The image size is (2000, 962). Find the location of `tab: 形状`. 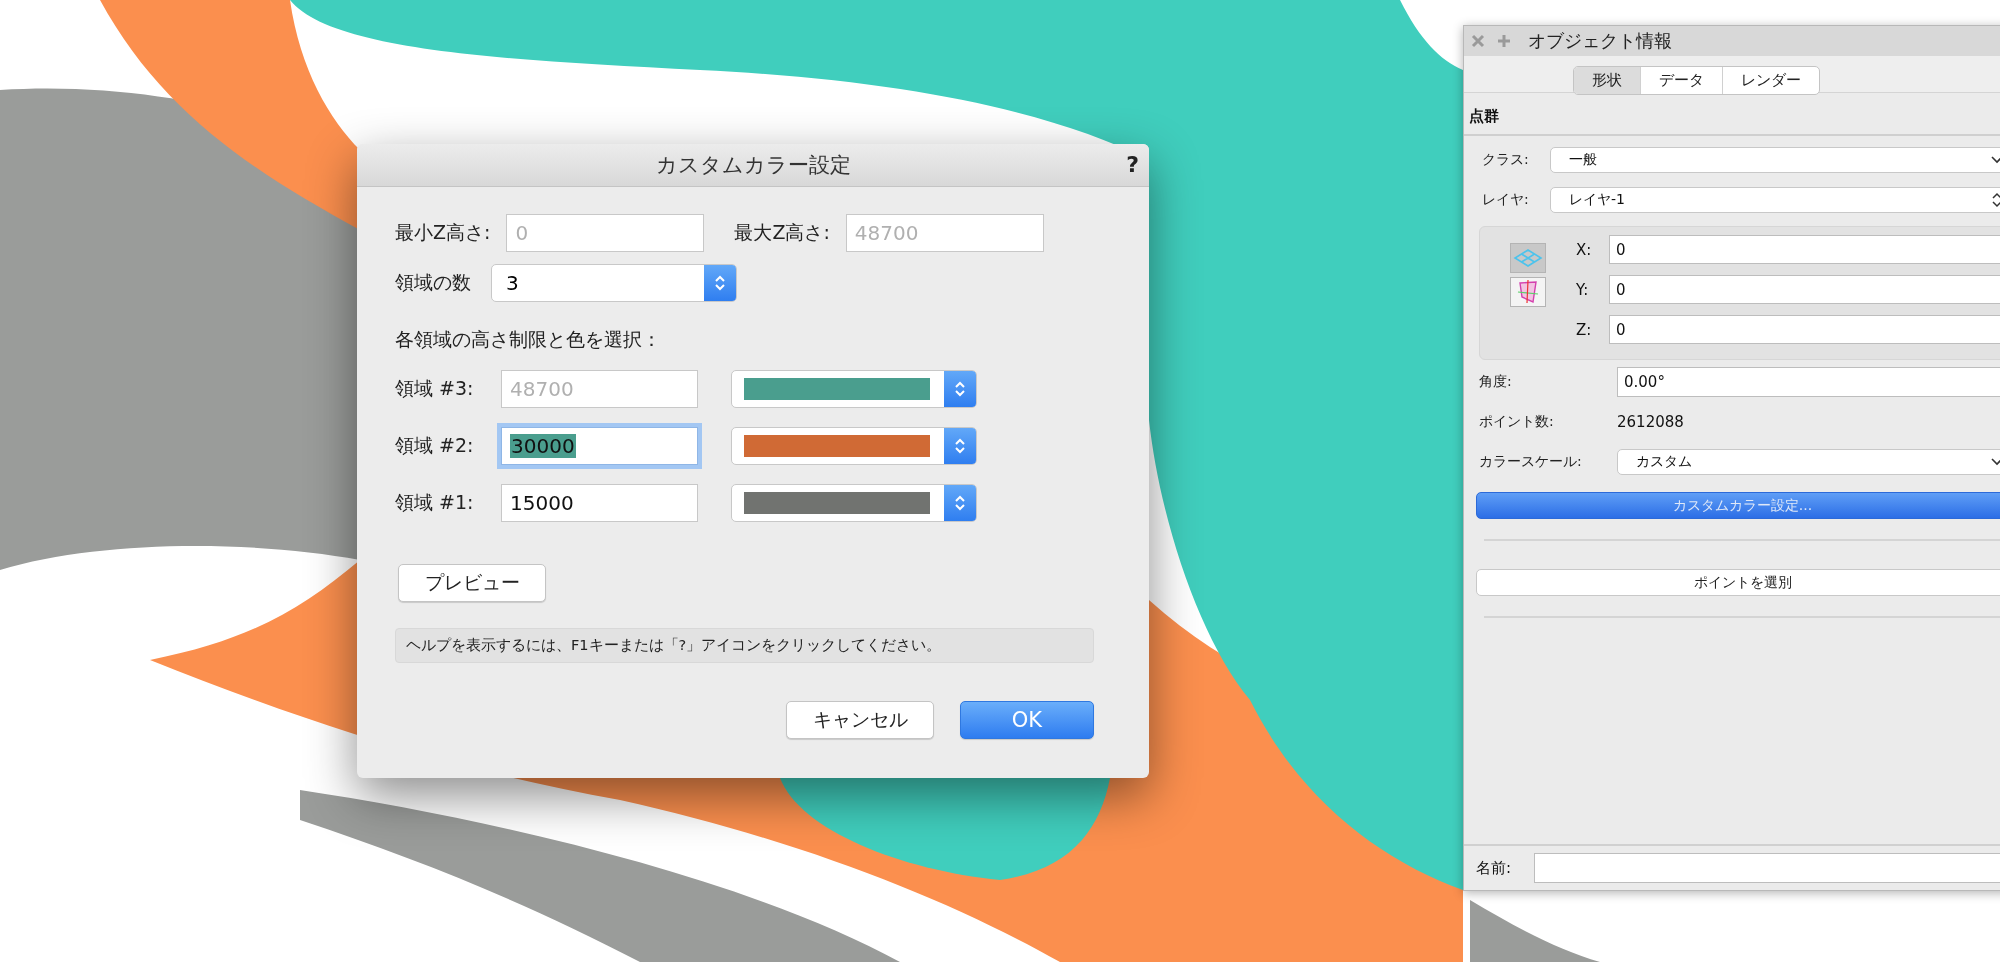

tab: 形状 is located at coordinates (1607, 80).